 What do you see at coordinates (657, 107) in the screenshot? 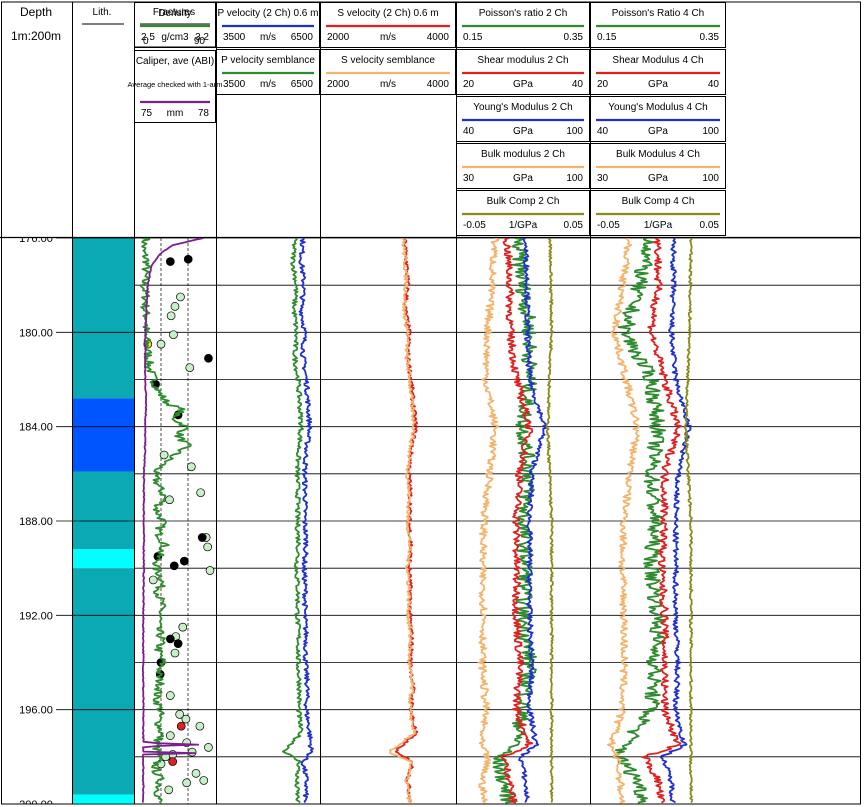
I see `curve-title: Young's Modulus 4 Ch` at bounding box center [657, 107].